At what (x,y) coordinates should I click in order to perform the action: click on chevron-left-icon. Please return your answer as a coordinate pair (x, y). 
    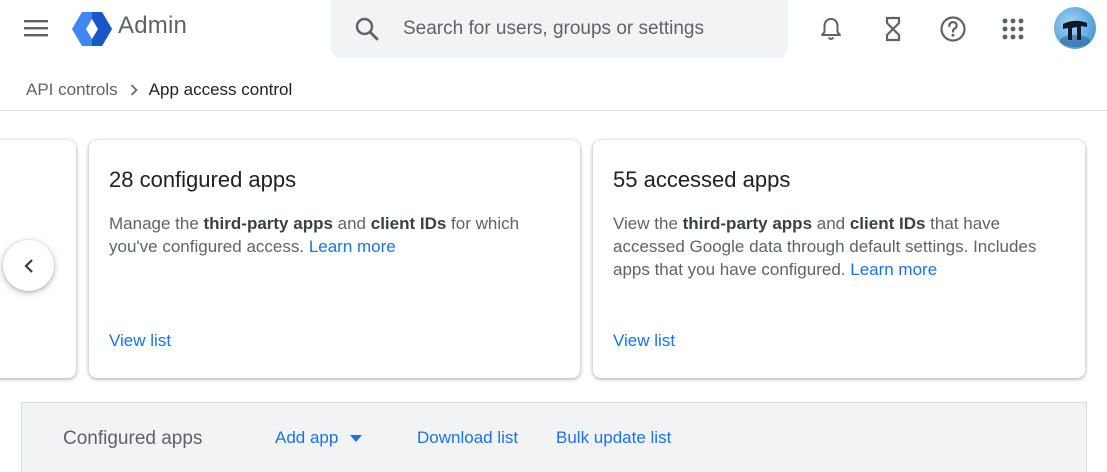
    Looking at the image, I should click on (28, 265).